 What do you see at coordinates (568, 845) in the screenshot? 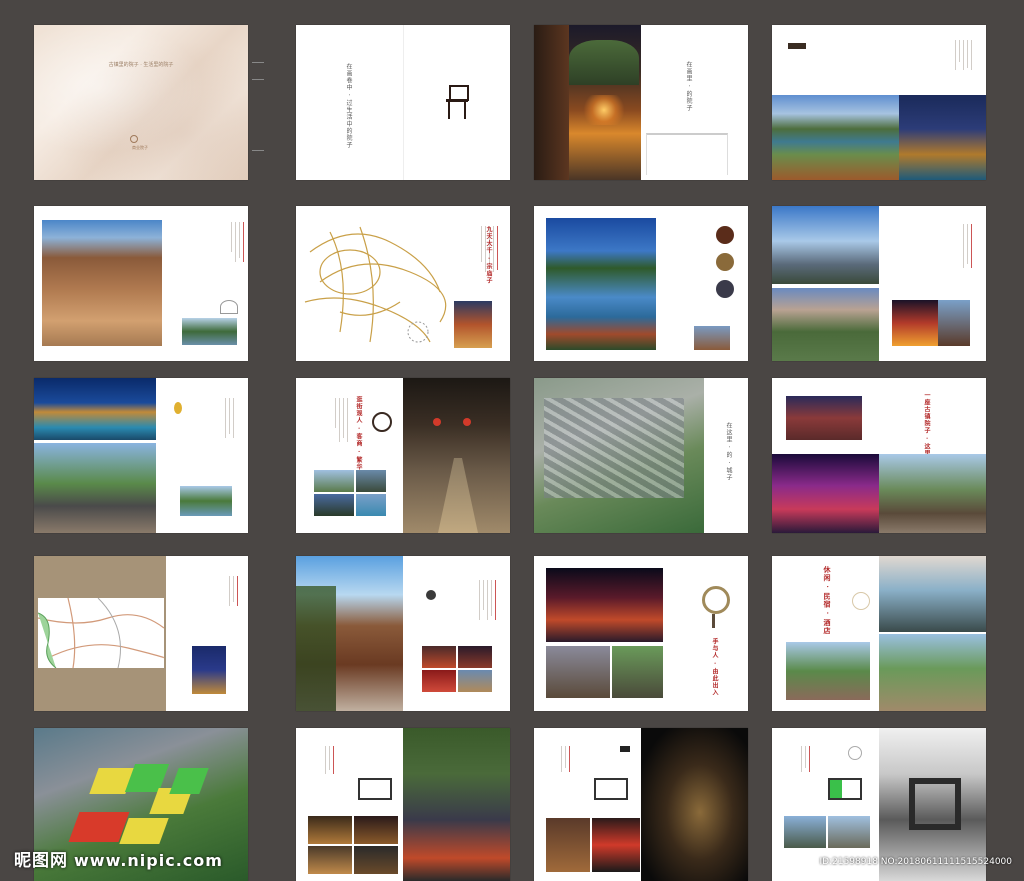
I see `food-photo` at bounding box center [568, 845].